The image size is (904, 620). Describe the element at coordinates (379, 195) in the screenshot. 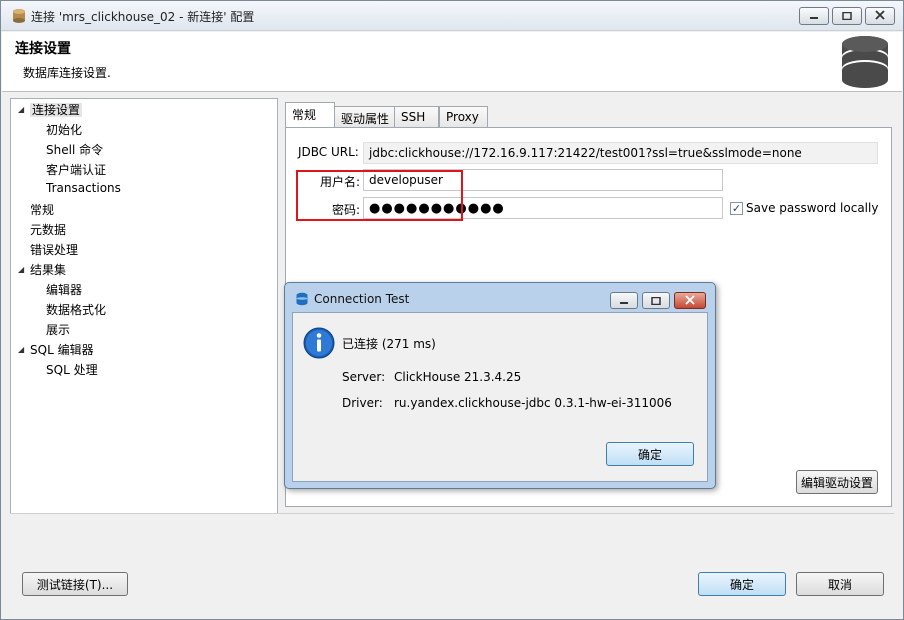

I see `highlight-box` at that location.